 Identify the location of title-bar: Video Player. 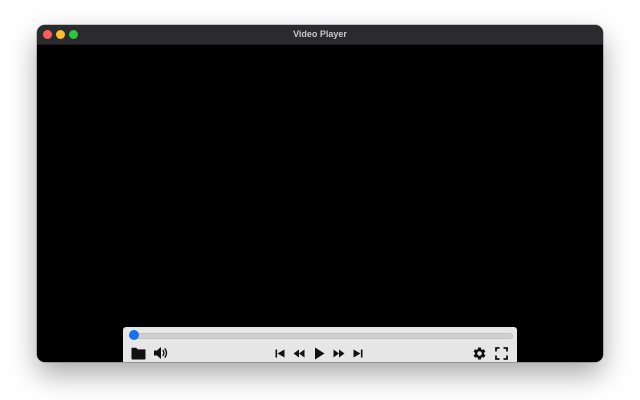
(320, 35).